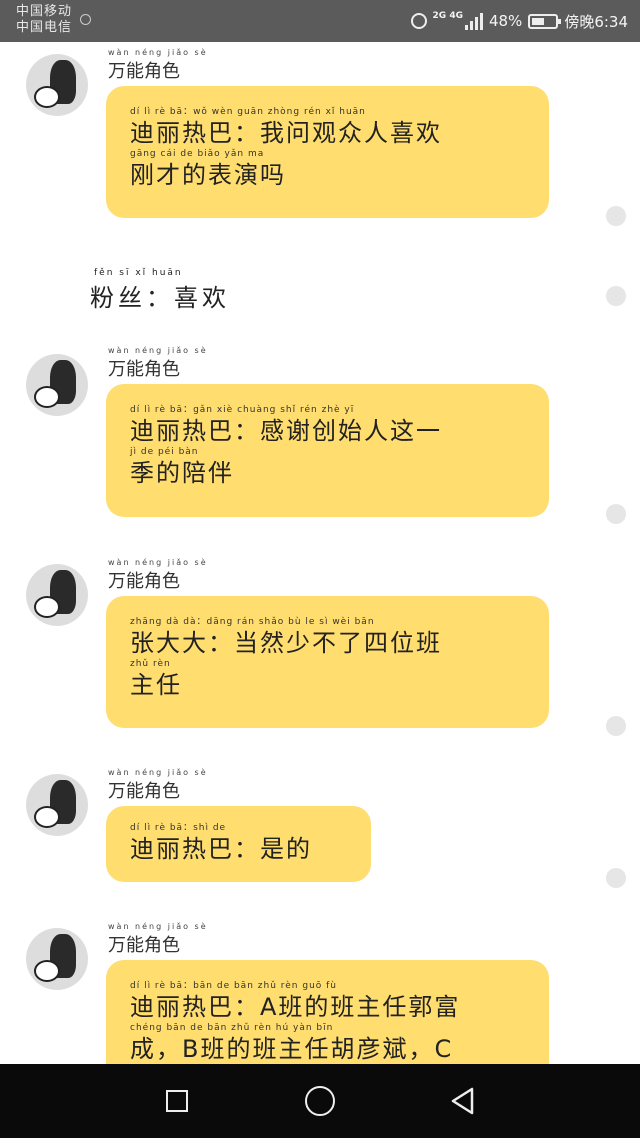 This screenshot has width=640, height=1138. I want to click on pinyin-line: fěn sī xǐ huān, so click(138, 273).